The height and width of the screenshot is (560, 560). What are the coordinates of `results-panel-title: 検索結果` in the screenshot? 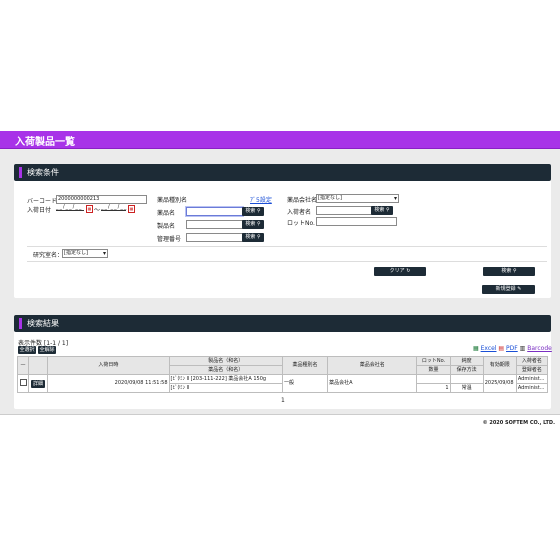 It's located at (43, 323).